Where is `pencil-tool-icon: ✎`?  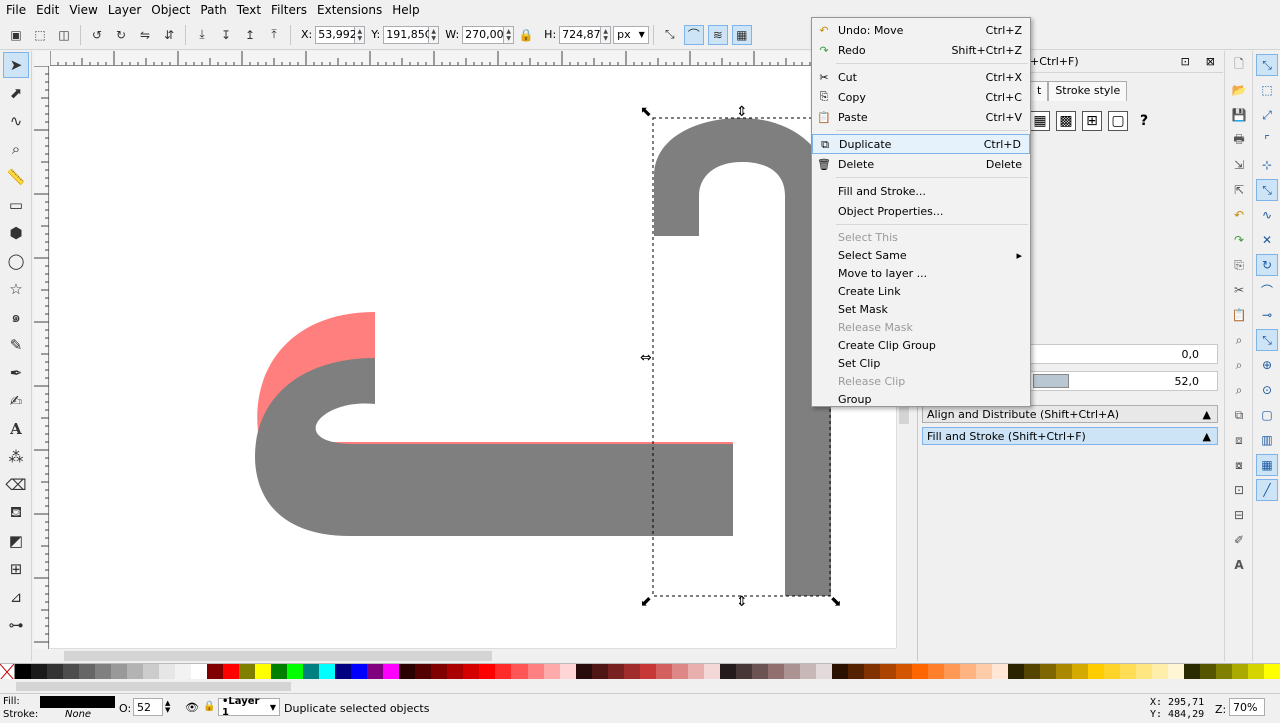
pencil-tool-icon: ✎ is located at coordinates (16, 345).